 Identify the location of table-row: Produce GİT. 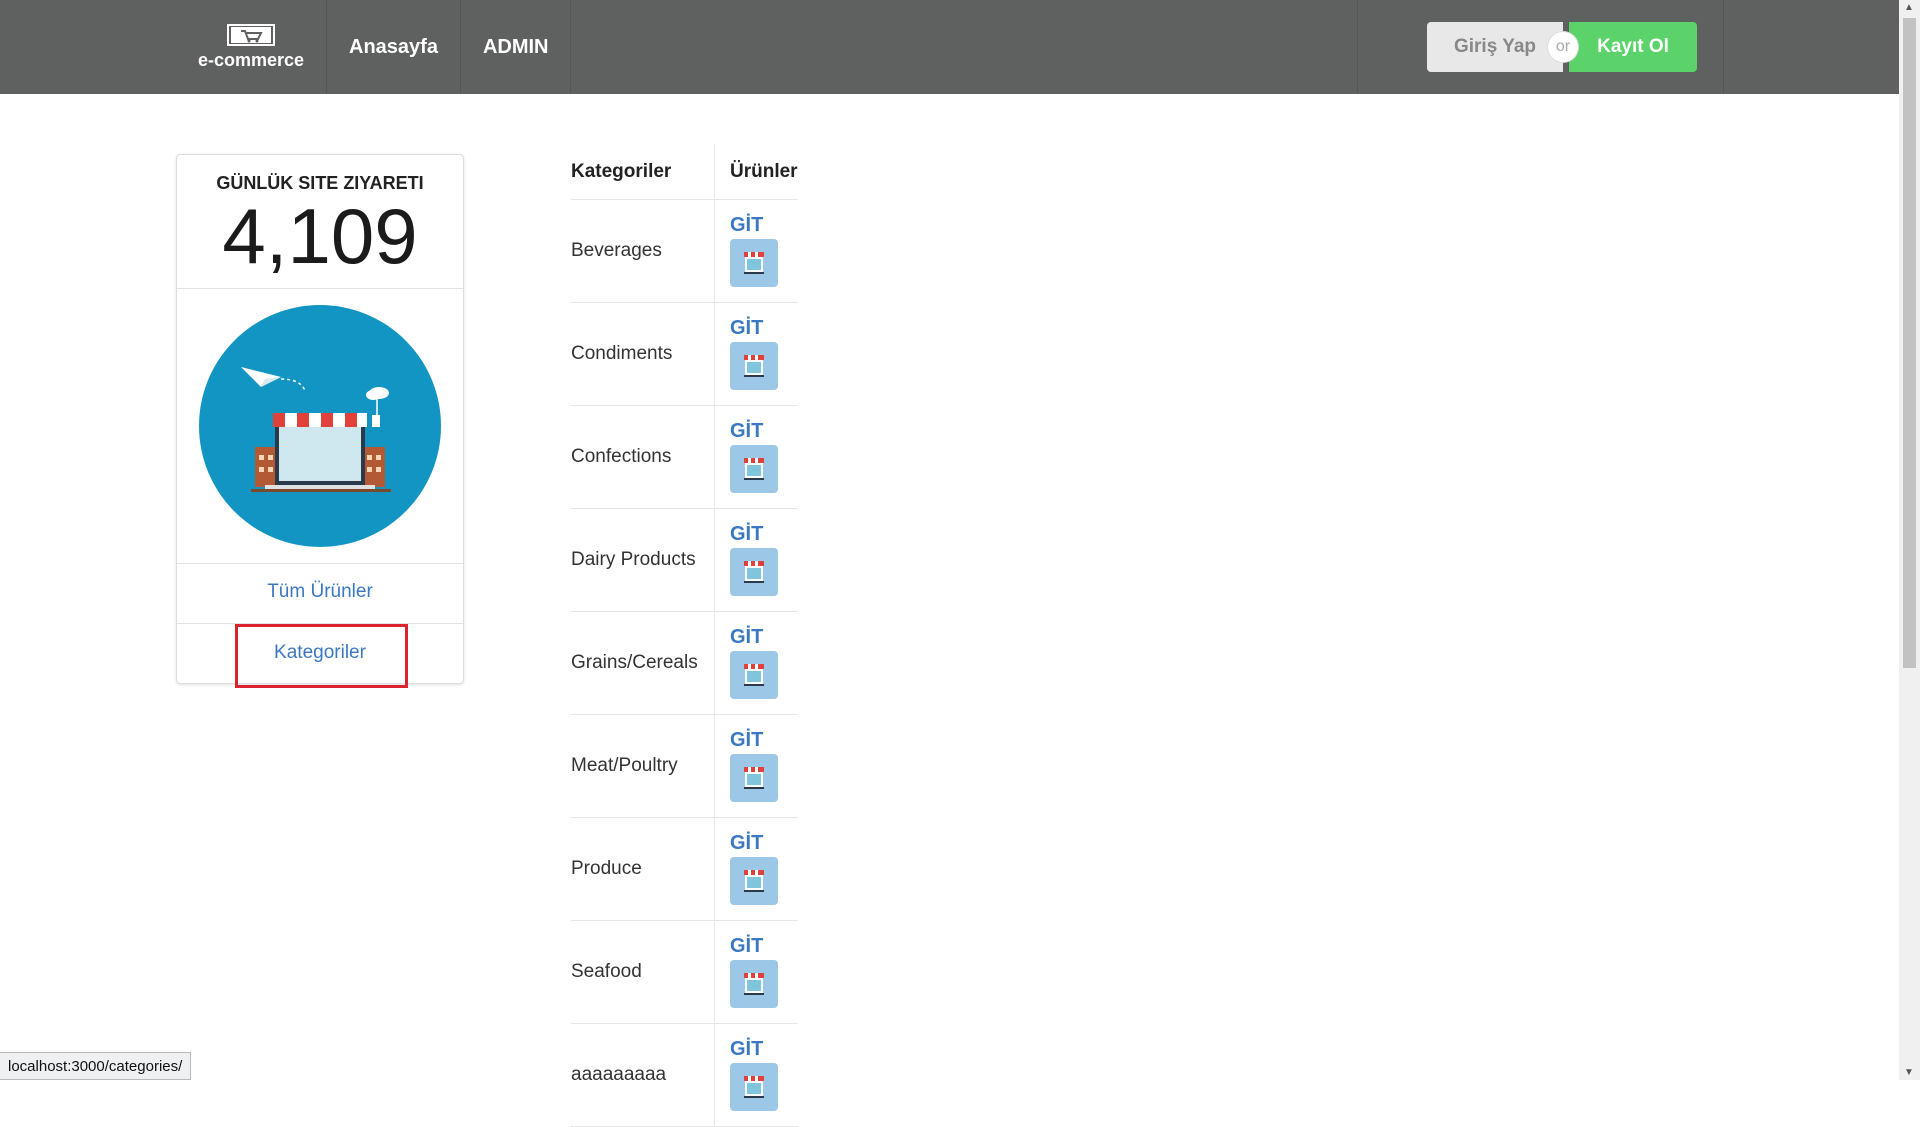
(684, 869).